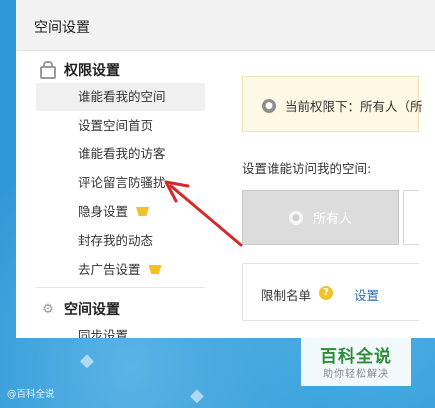 The image size is (435, 408). Describe the element at coordinates (356, 357) in the screenshot. I see `watermark-title: 百科全说` at that location.